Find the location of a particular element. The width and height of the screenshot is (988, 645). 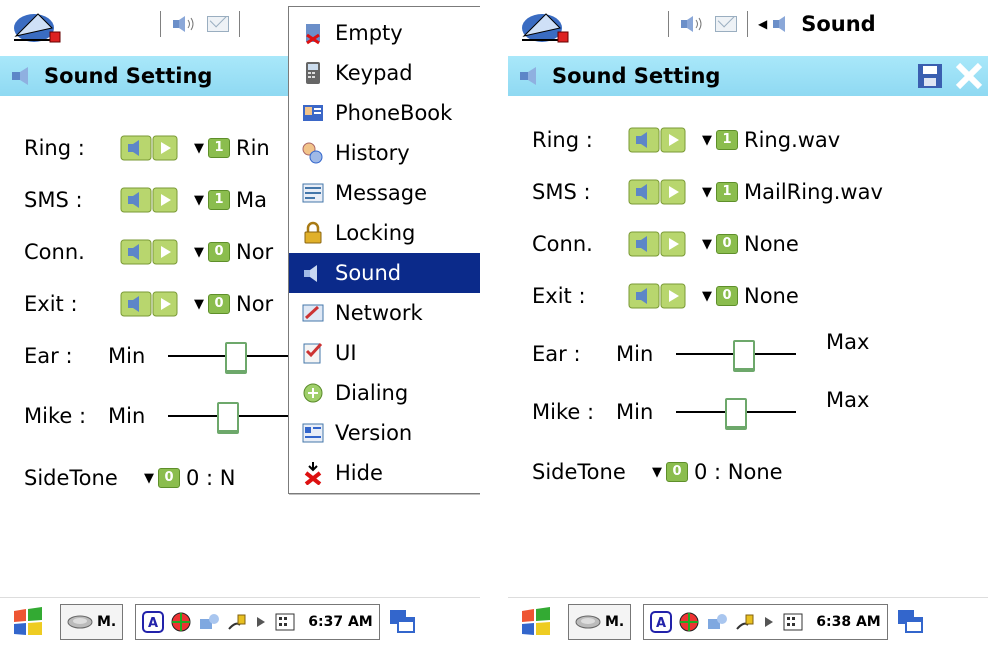

svg-text: A is located at coordinates (661, 623).